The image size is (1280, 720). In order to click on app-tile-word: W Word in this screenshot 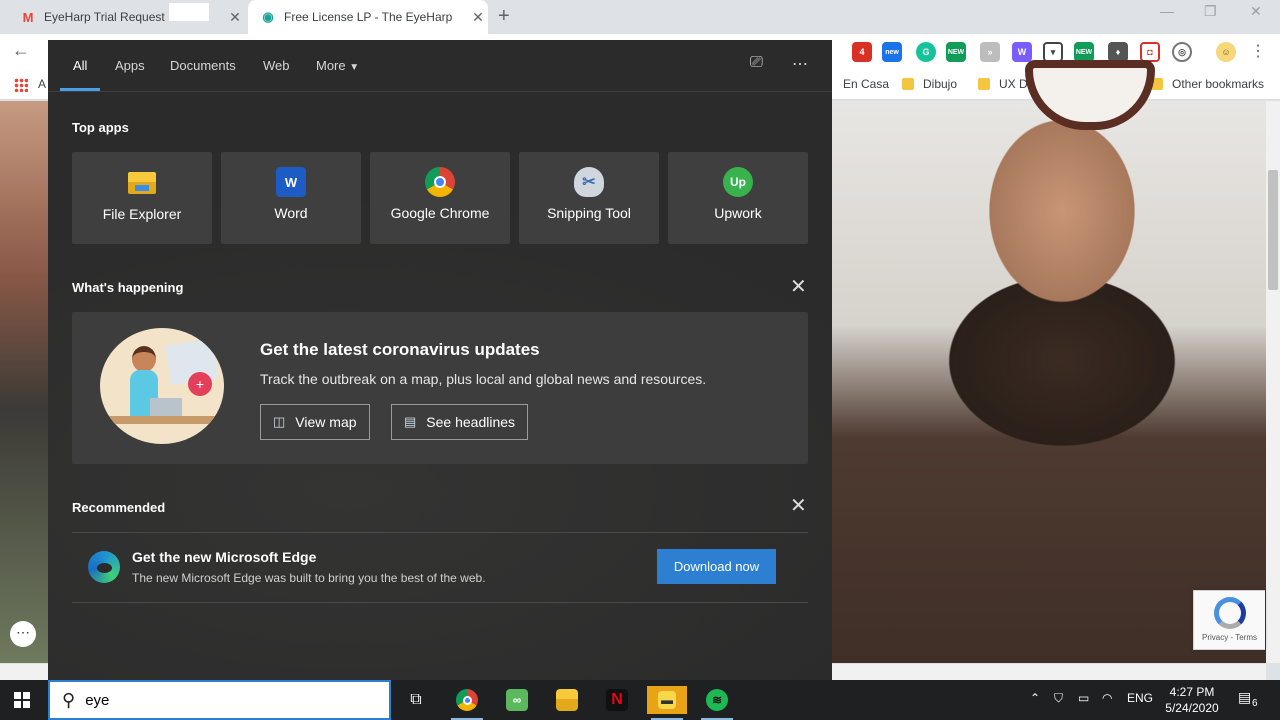, I will do `click(291, 198)`.